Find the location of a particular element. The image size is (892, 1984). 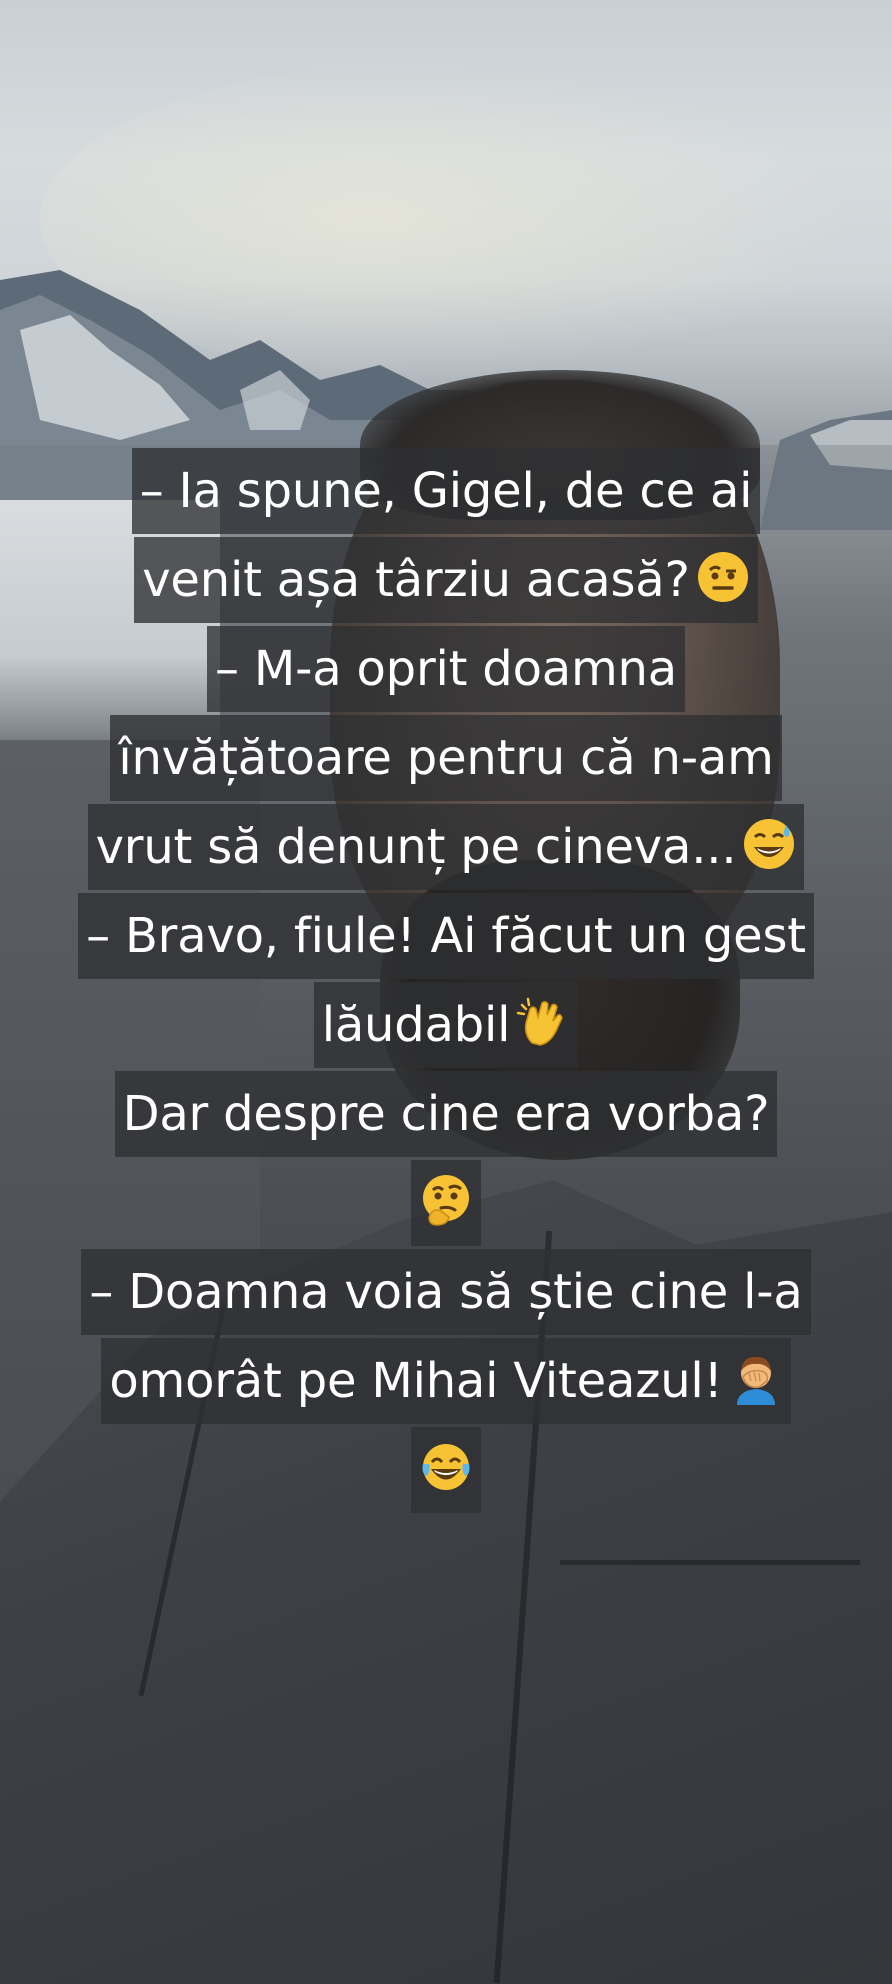

joke-line-3: – M-a oprit doamna is located at coordinates (446, 669).